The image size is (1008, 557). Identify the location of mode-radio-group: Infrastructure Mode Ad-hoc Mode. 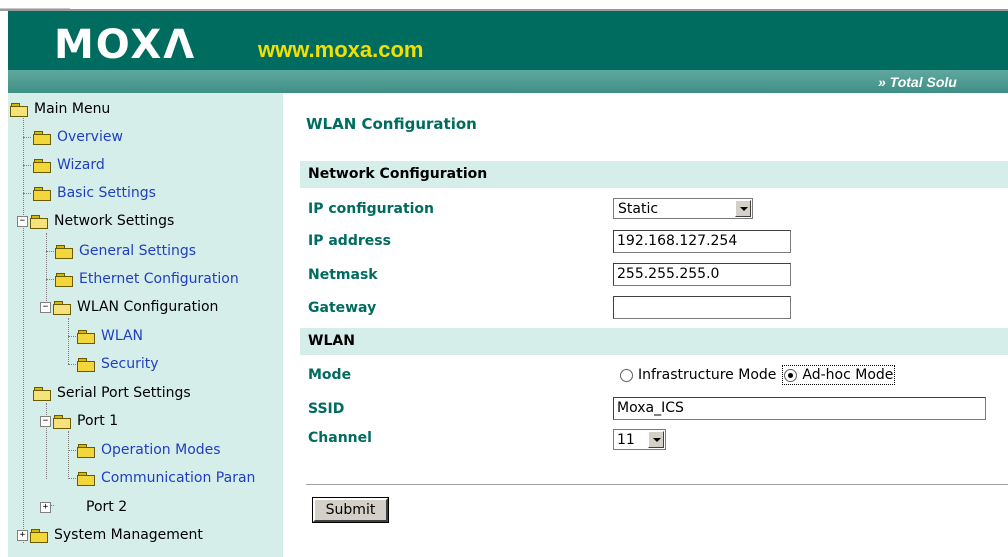
(758, 375).